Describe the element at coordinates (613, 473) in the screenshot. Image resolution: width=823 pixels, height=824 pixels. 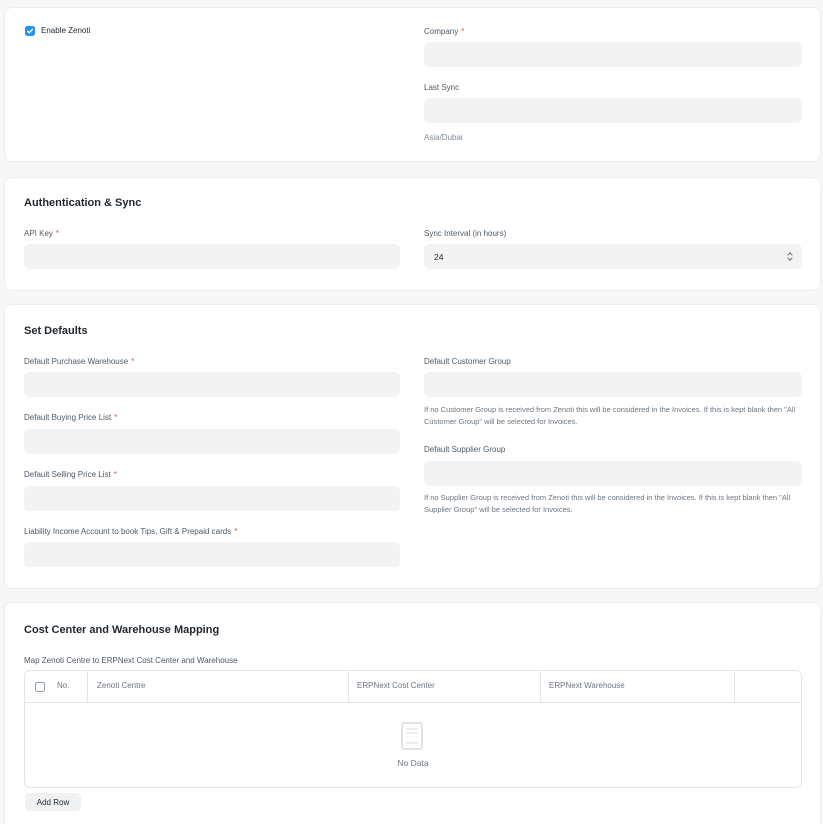
I see `supplier-group-field` at that location.